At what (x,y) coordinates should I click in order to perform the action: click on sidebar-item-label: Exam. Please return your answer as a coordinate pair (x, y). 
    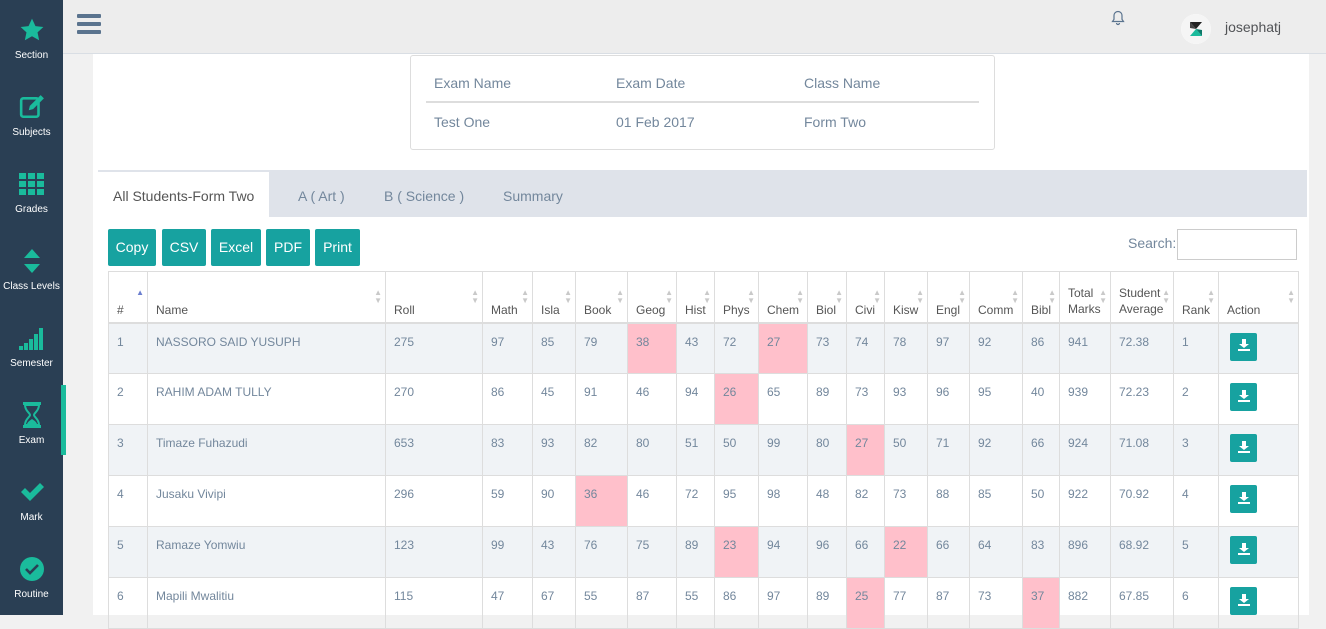
    Looking at the image, I should click on (31, 440).